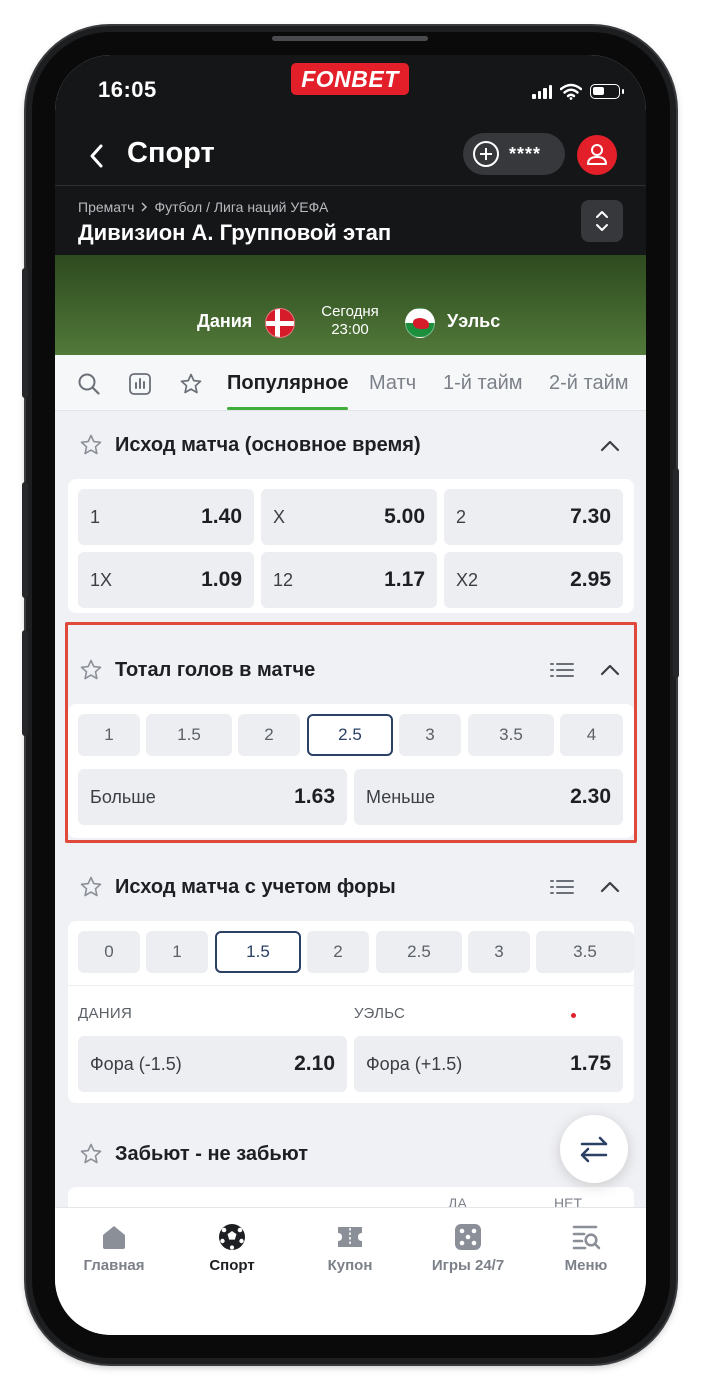 The width and height of the screenshot is (701, 1390). What do you see at coordinates (140, 384) in the screenshot?
I see `statistics-icon` at bounding box center [140, 384].